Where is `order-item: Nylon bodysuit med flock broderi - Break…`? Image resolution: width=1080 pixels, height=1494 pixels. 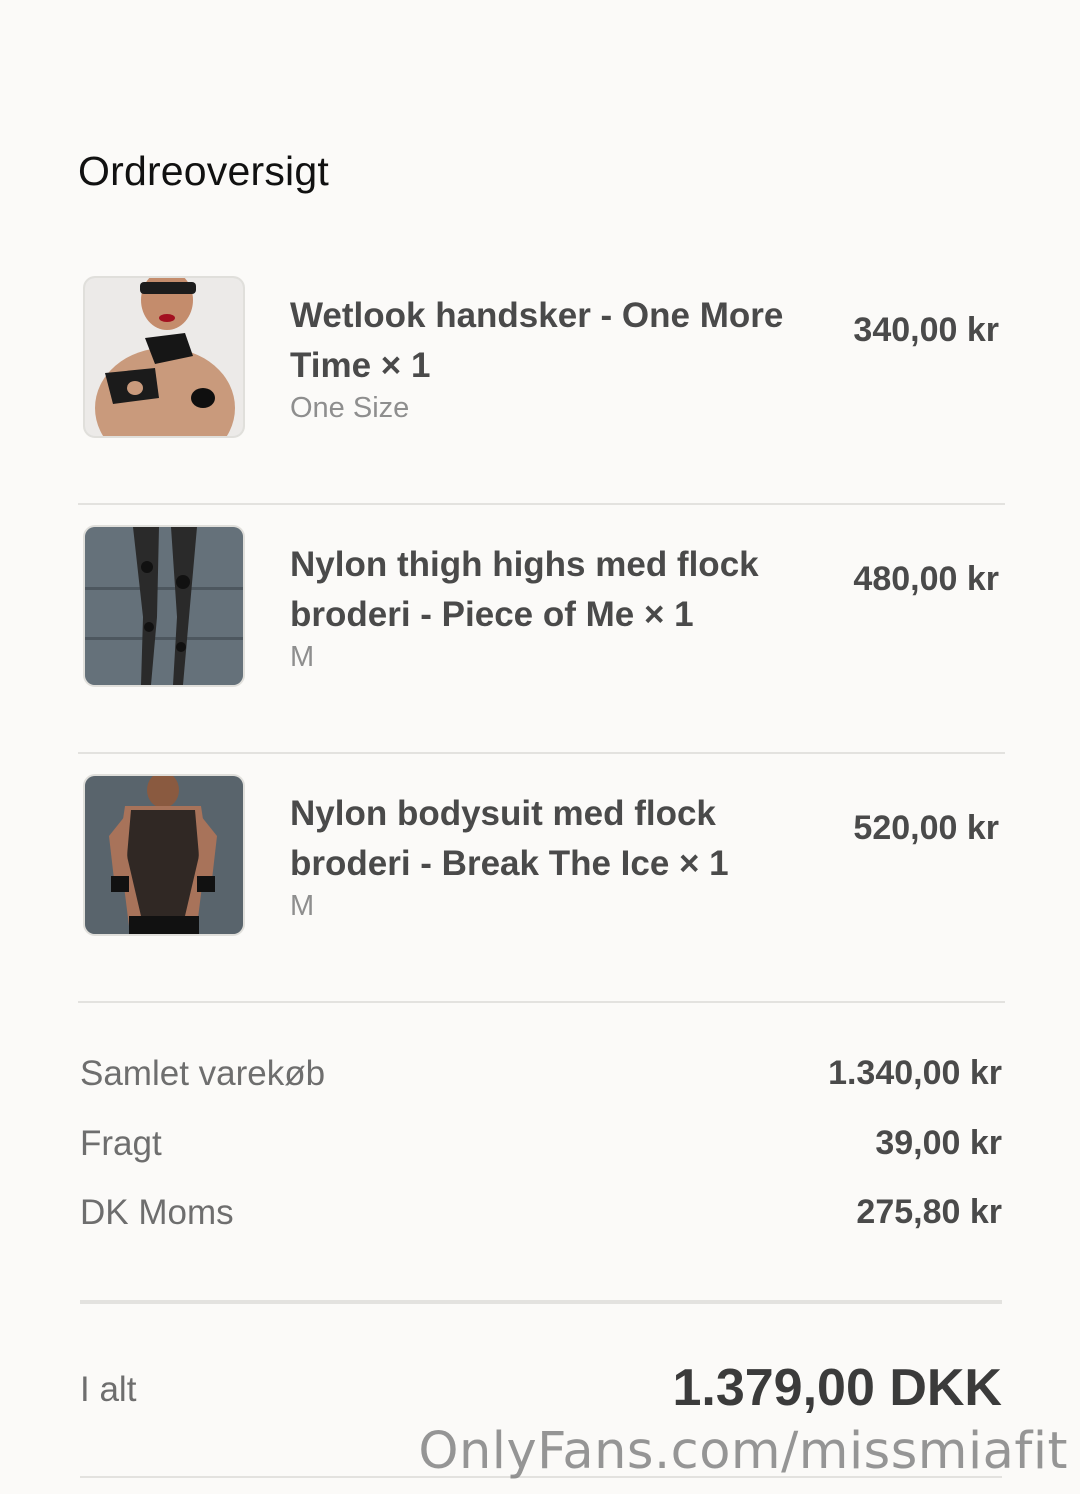 order-item: Nylon bodysuit med flock broderi - Break… is located at coordinates (541, 877).